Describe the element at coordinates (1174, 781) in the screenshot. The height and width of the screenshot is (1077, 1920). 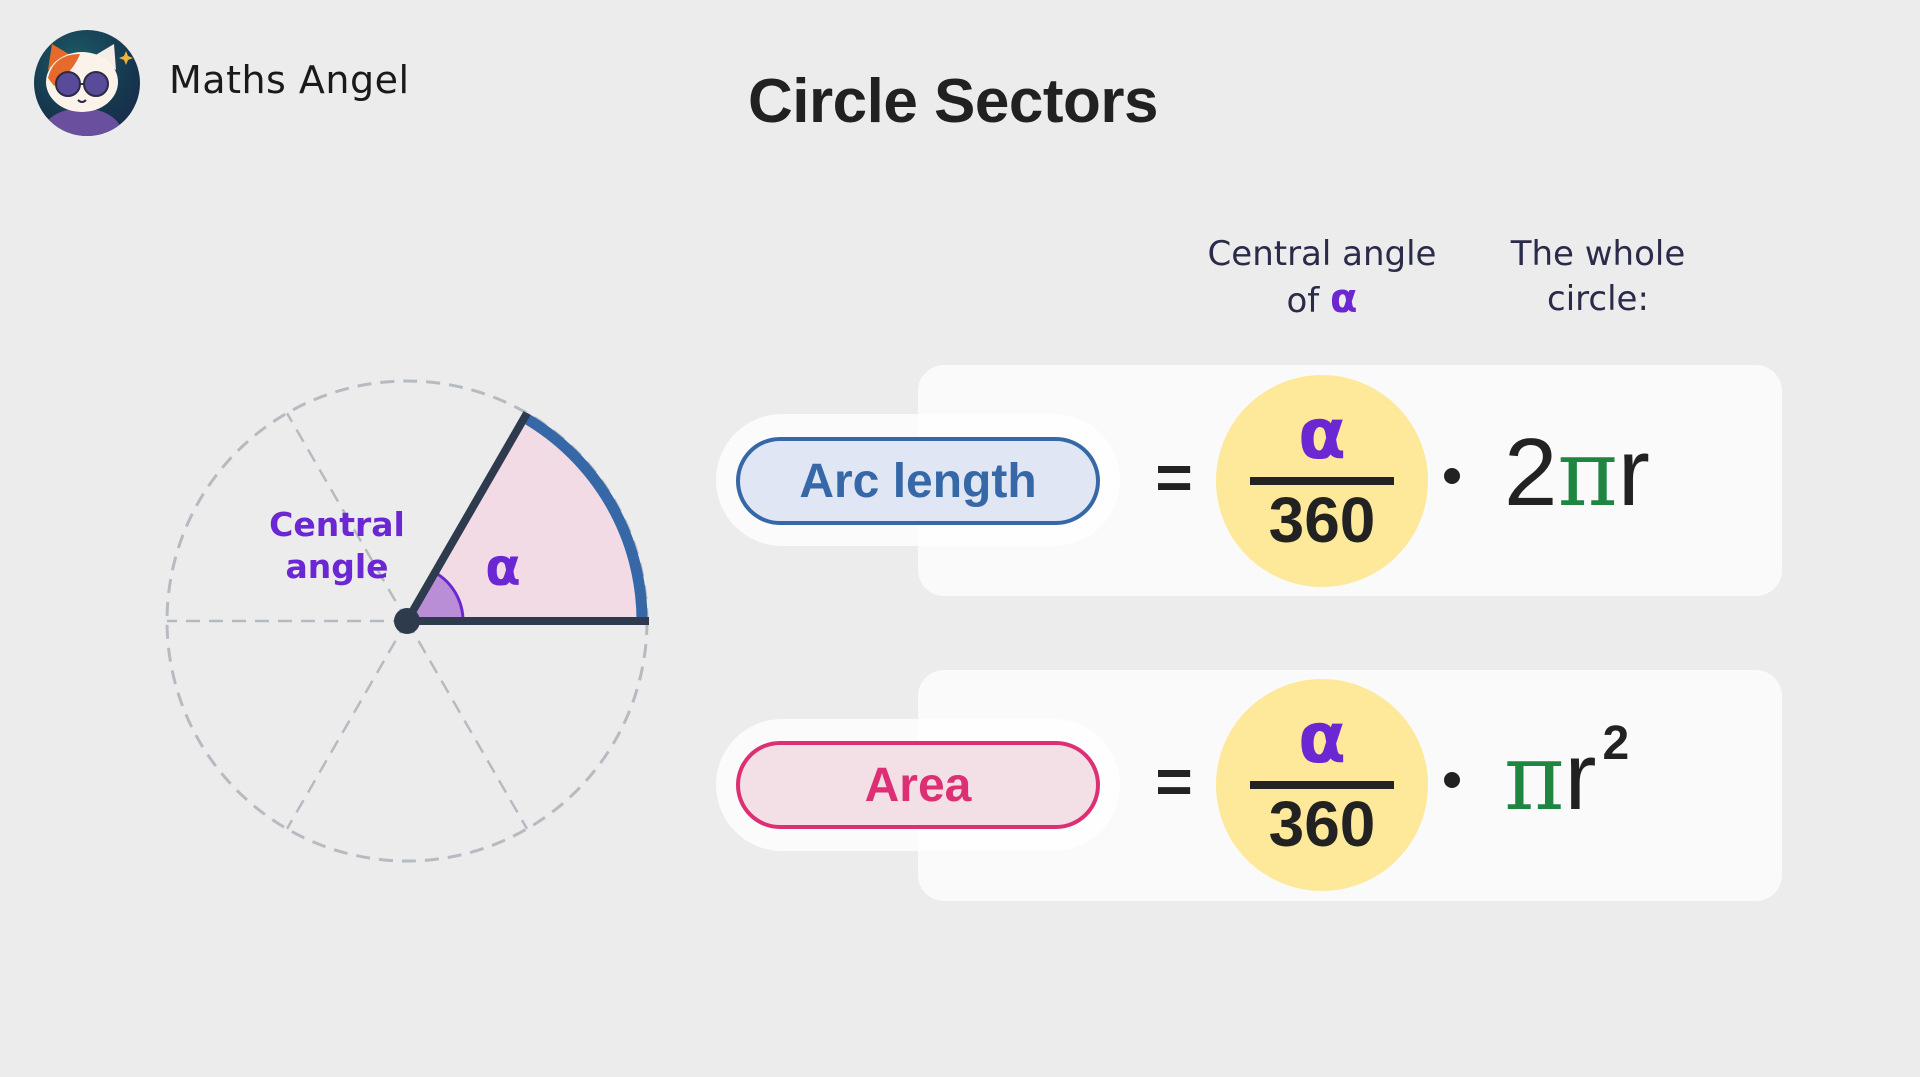
I see `area-equals: =` at that location.